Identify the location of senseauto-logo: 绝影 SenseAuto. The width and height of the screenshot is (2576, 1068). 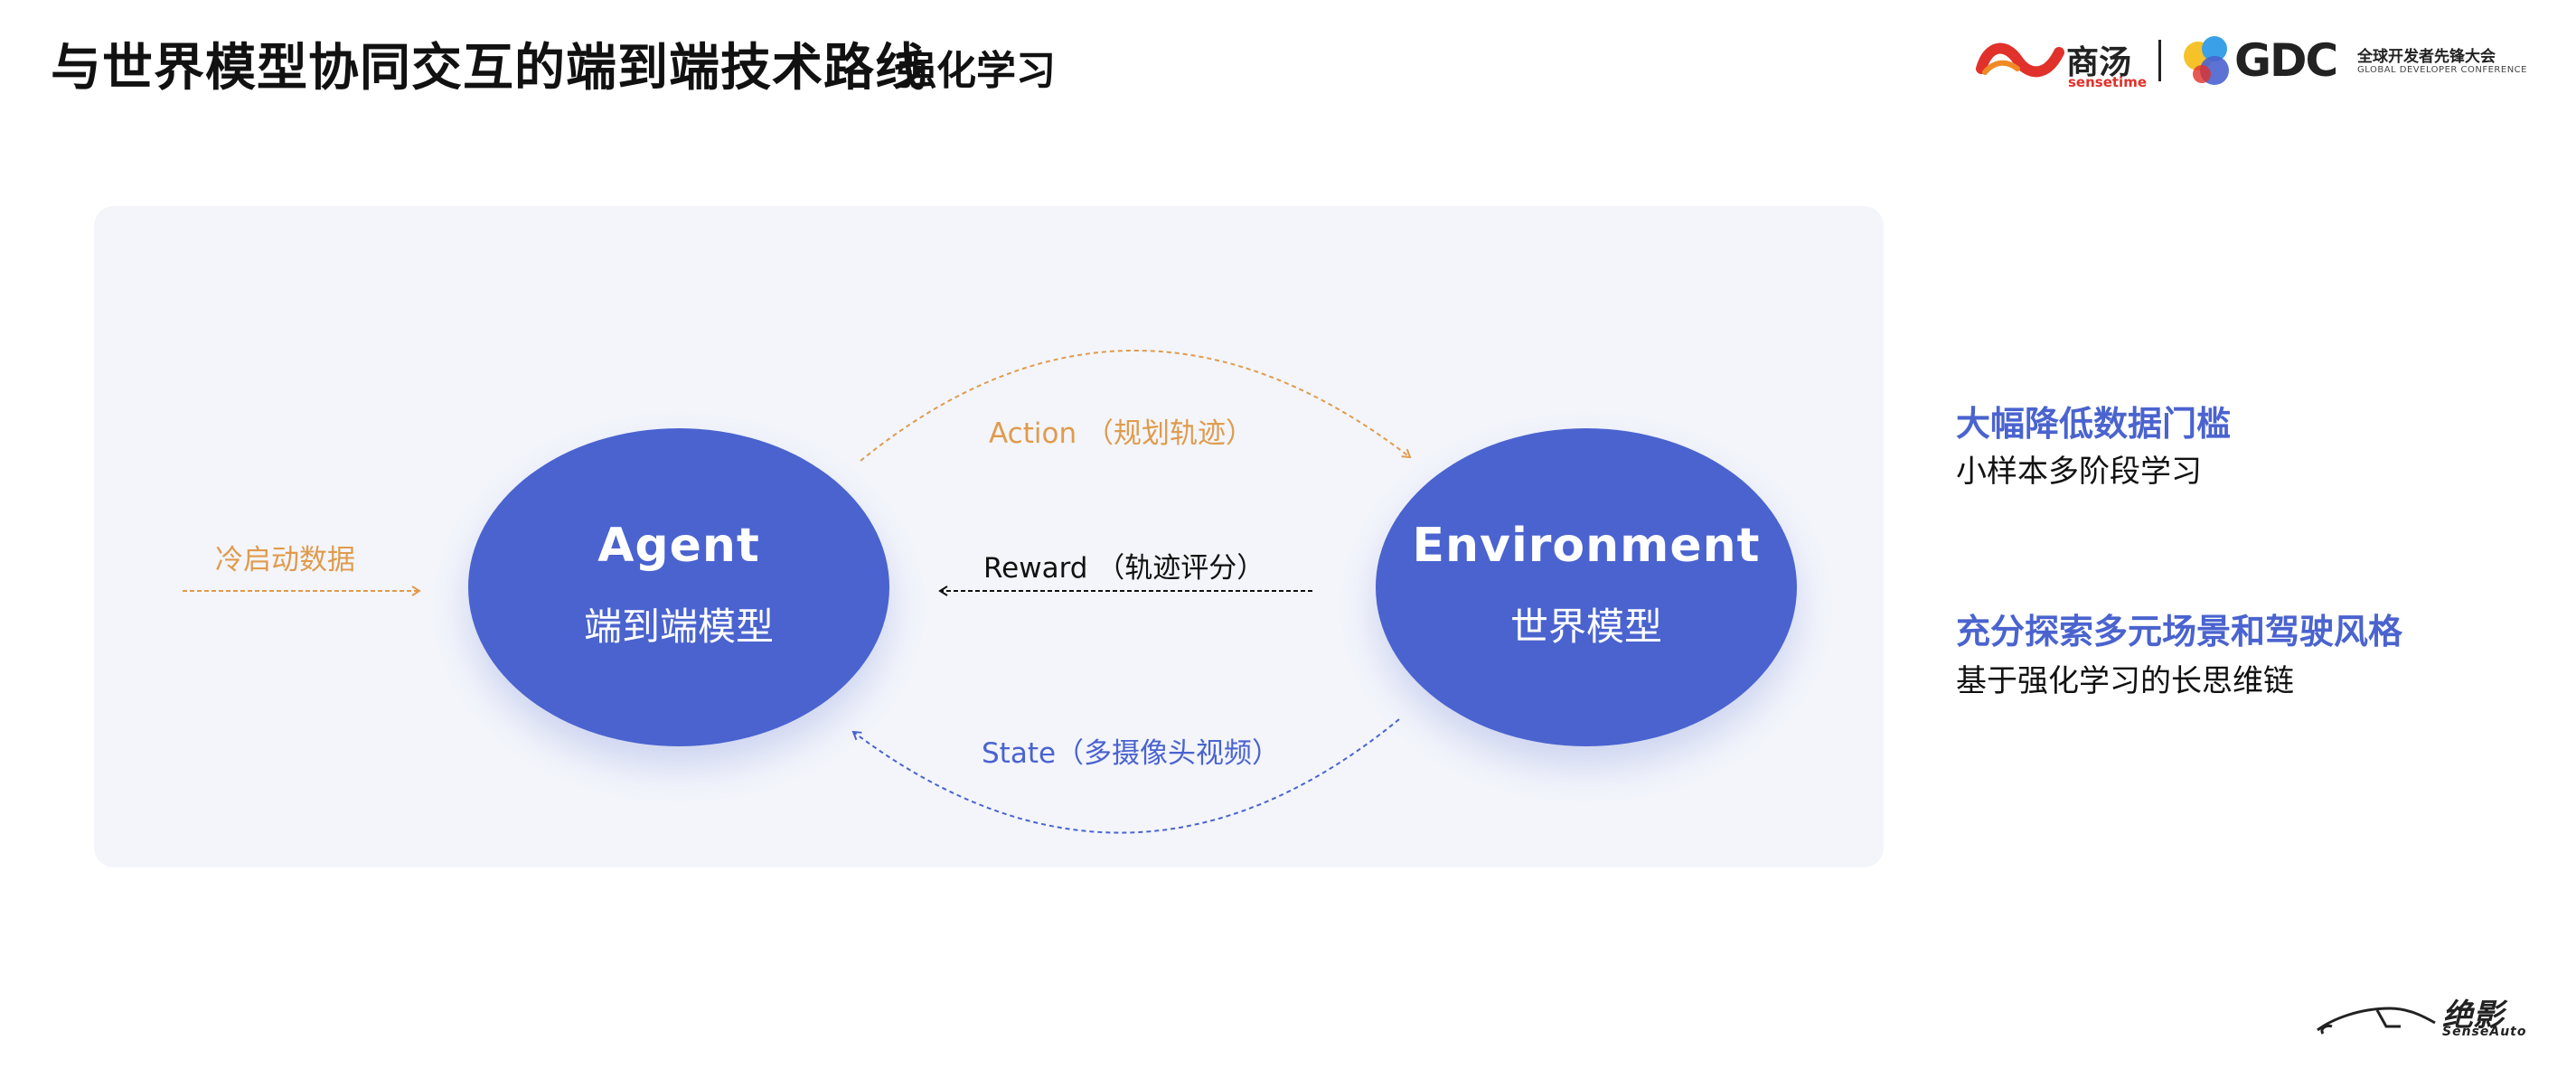
(2427, 1016).